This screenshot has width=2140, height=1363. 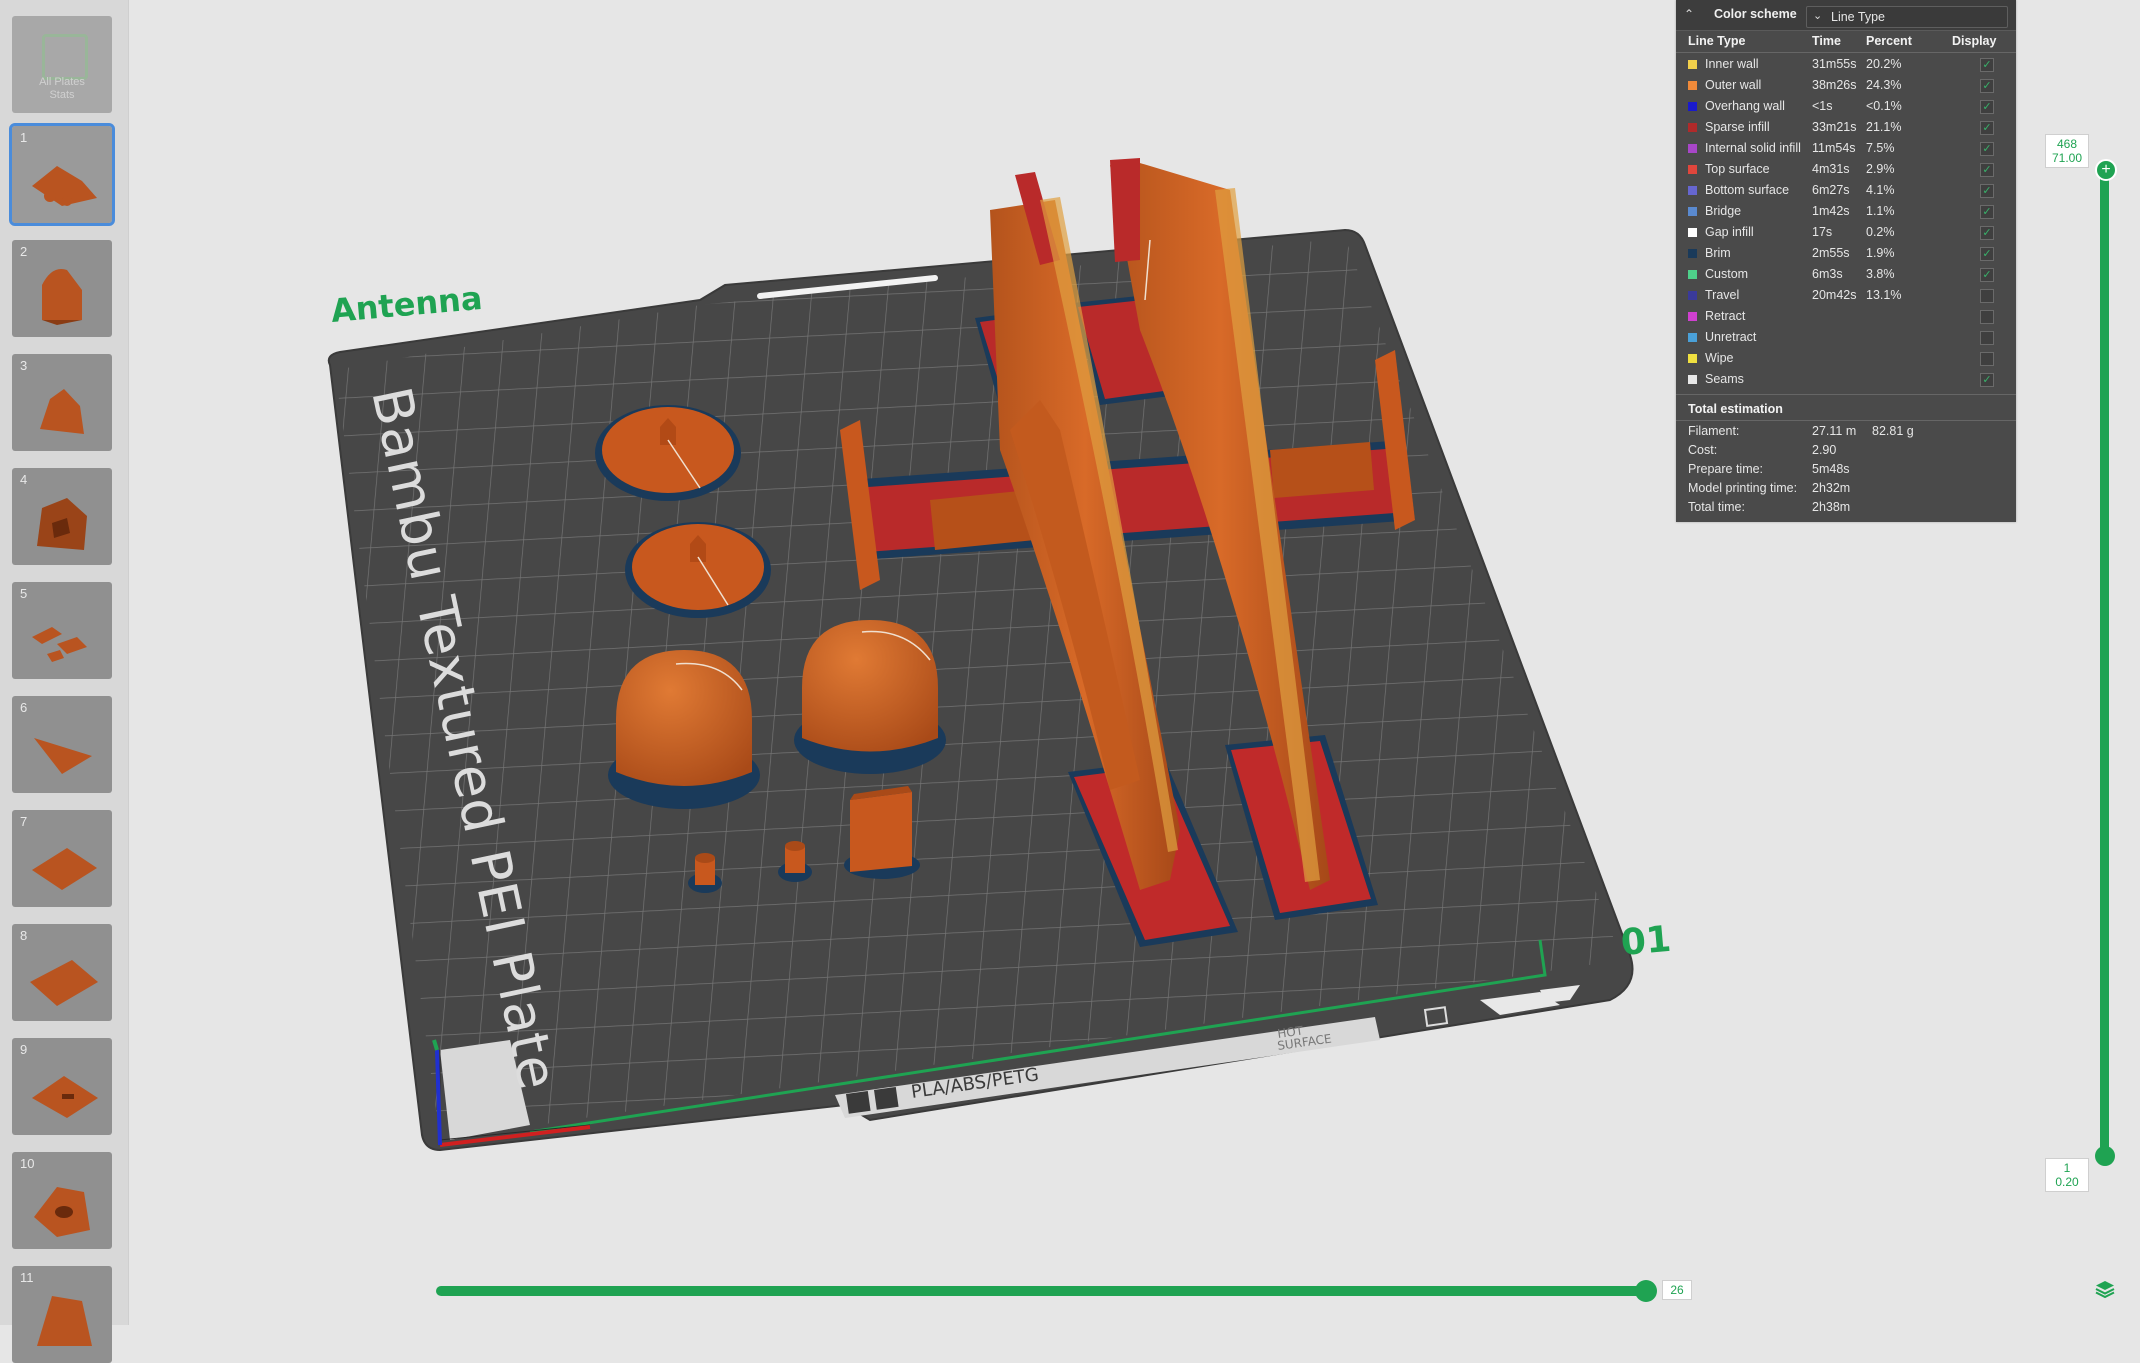 What do you see at coordinates (1747, 190) in the screenshot?
I see `line-type-name: Bottom surface` at bounding box center [1747, 190].